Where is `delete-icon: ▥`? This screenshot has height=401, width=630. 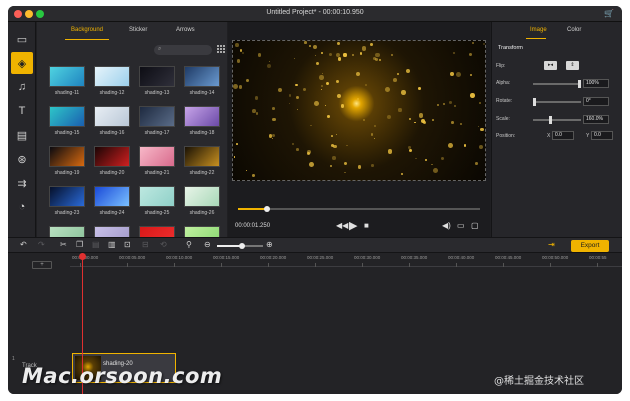
delete-icon: ▥ is located at coordinates (112, 244).